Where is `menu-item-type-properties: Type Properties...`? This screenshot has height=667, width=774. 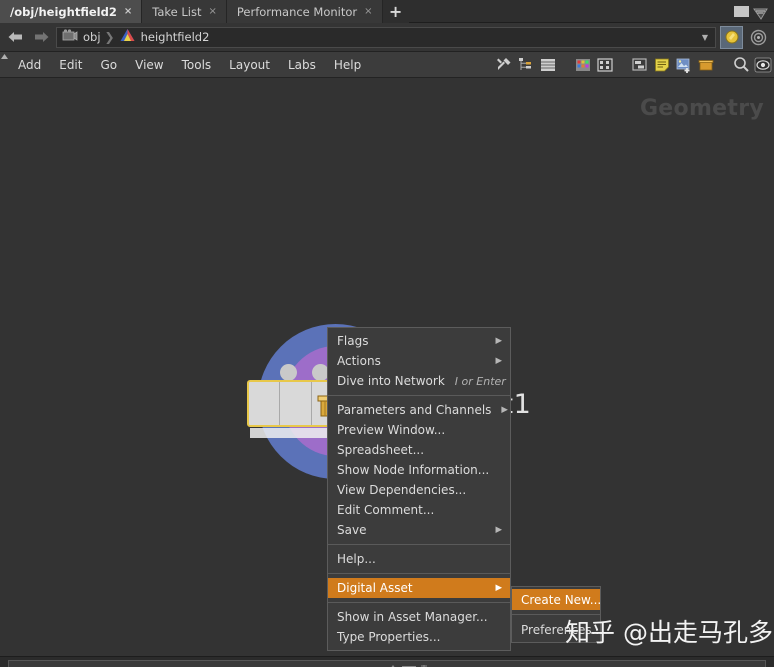 menu-item-type-properties: Type Properties... is located at coordinates (419, 637).